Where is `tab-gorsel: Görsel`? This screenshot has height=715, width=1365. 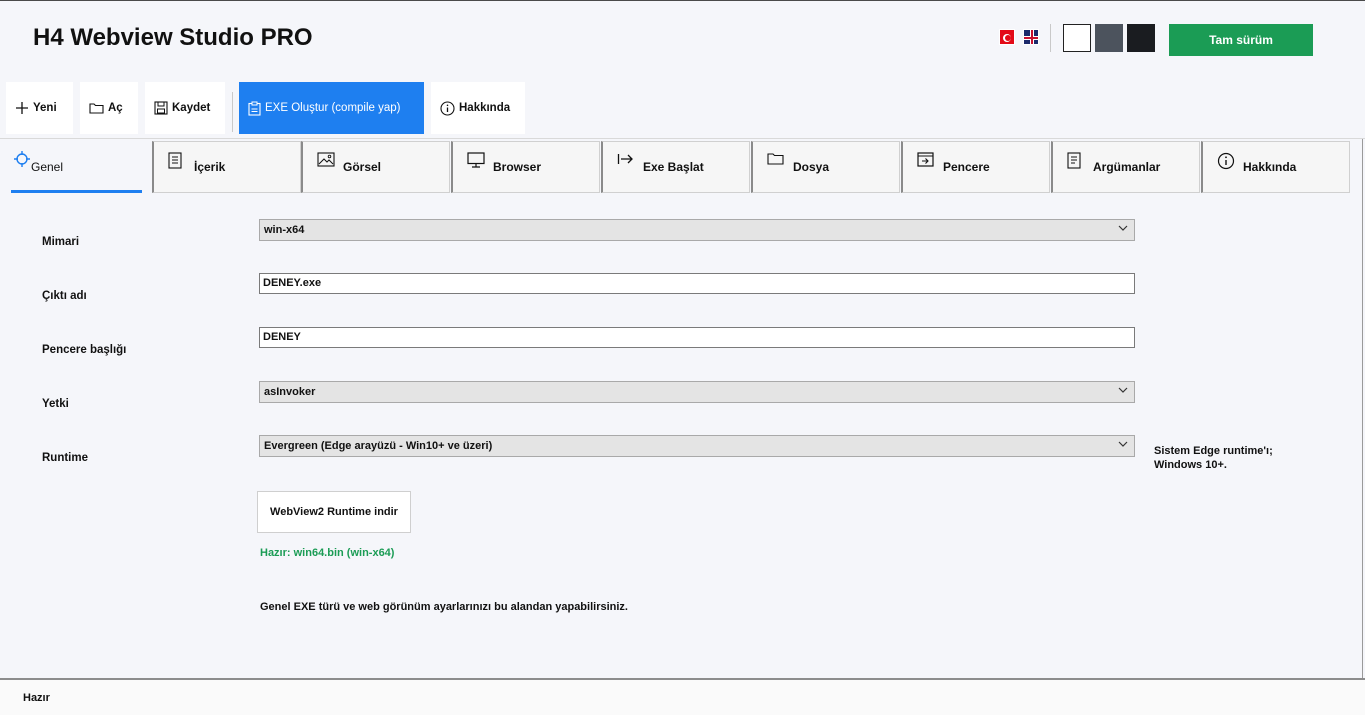 tab-gorsel: Görsel is located at coordinates (375, 167).